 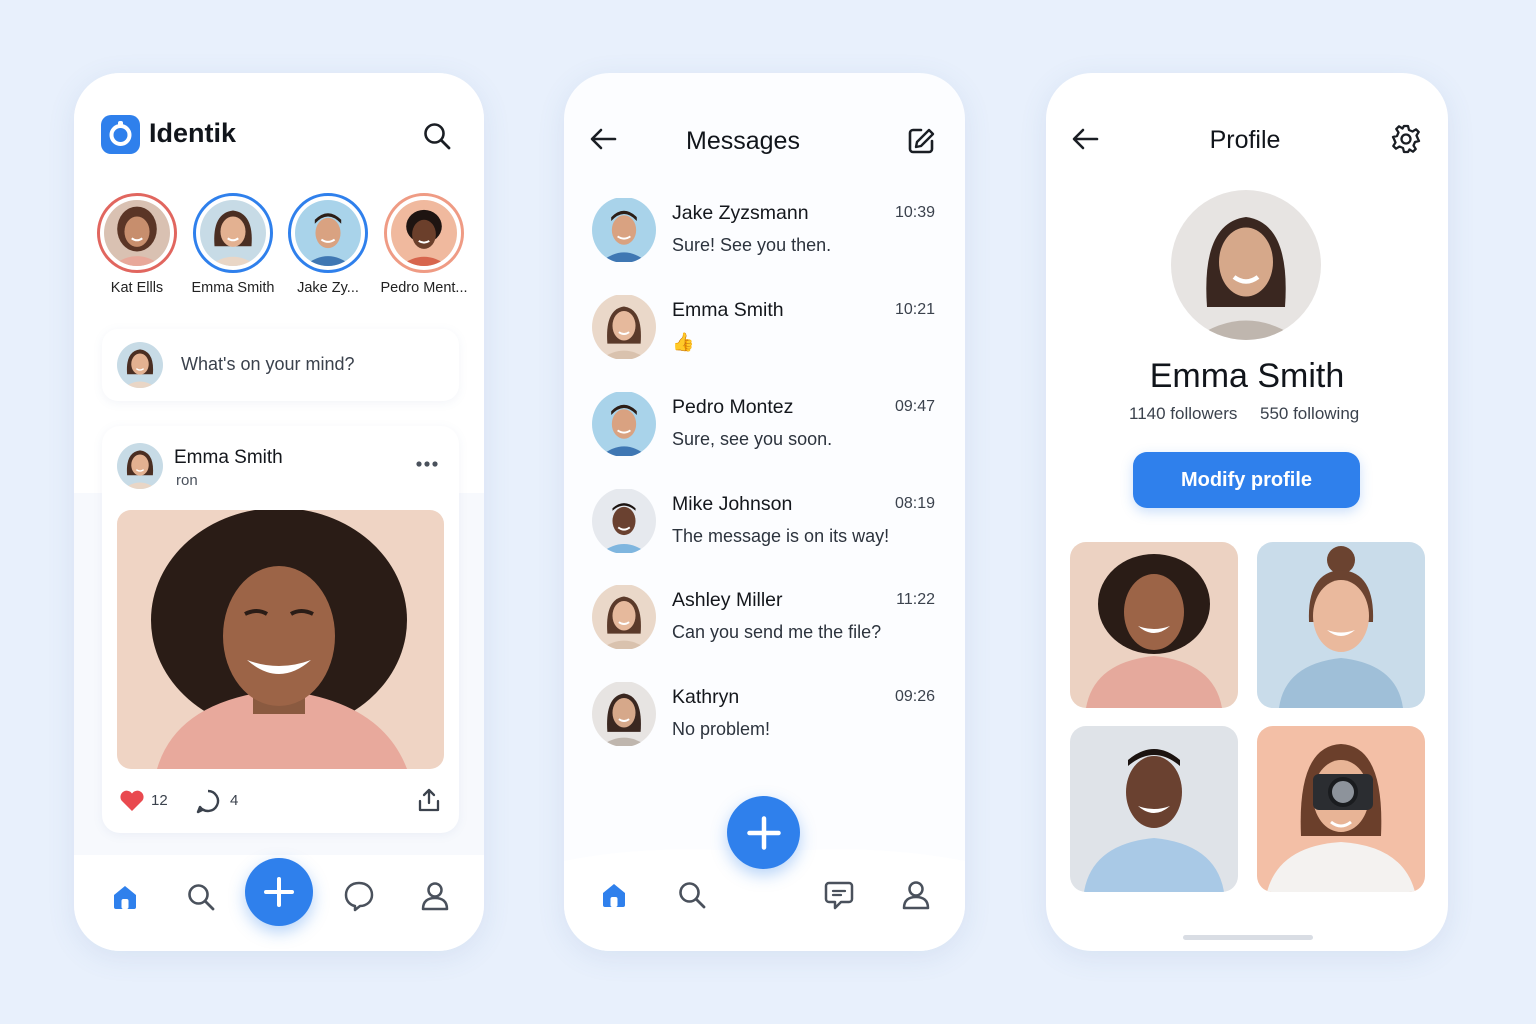 What do you see at coordinates (683, 342) in the screenshot?
I see `message-preview: 👍` at bounding box center [683, 342].